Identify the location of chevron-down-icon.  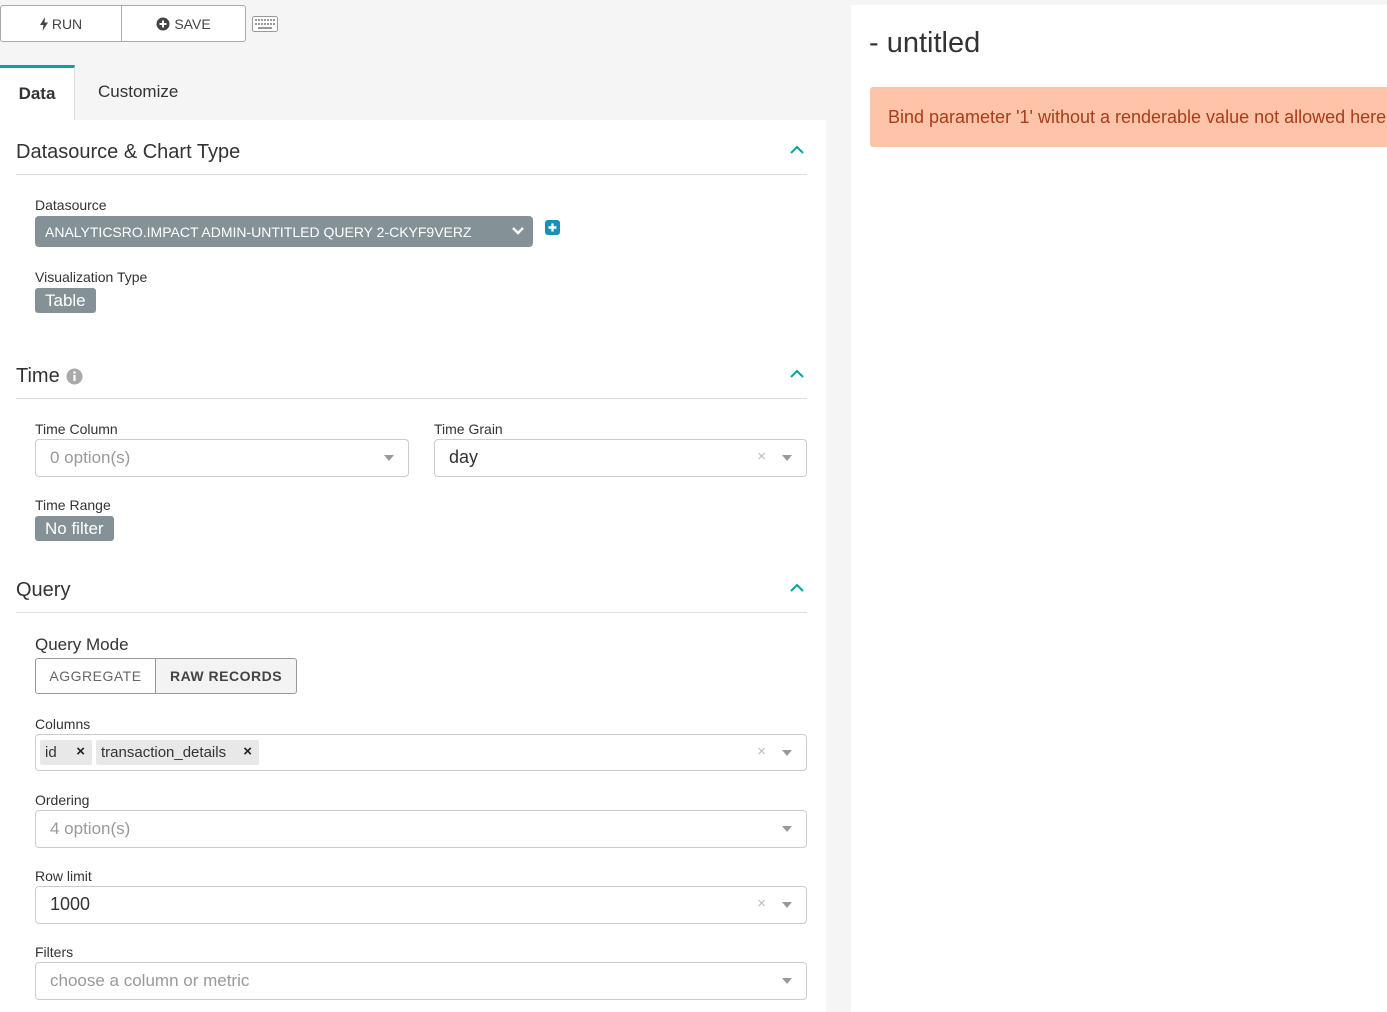
(518, 231).